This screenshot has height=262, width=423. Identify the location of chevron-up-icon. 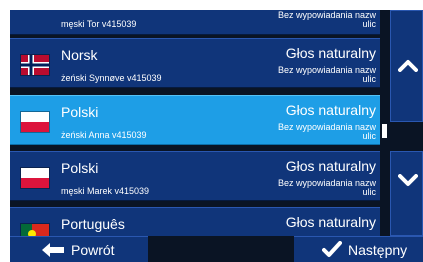
(408, 66).